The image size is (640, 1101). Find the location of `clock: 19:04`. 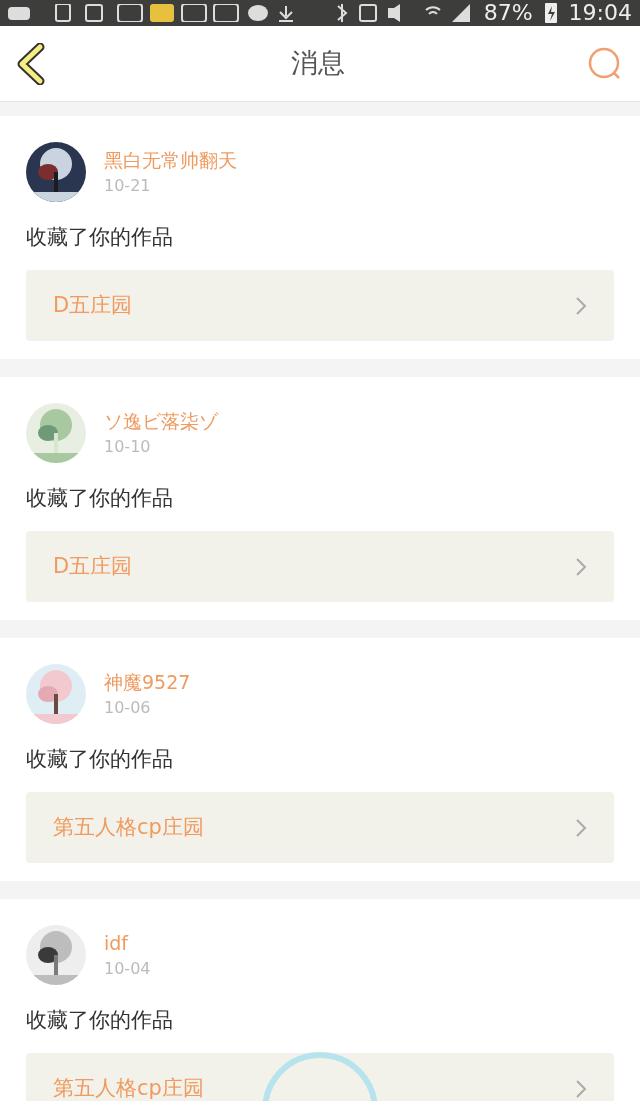

clock: 19:04 is located at coordinates (600, 13).